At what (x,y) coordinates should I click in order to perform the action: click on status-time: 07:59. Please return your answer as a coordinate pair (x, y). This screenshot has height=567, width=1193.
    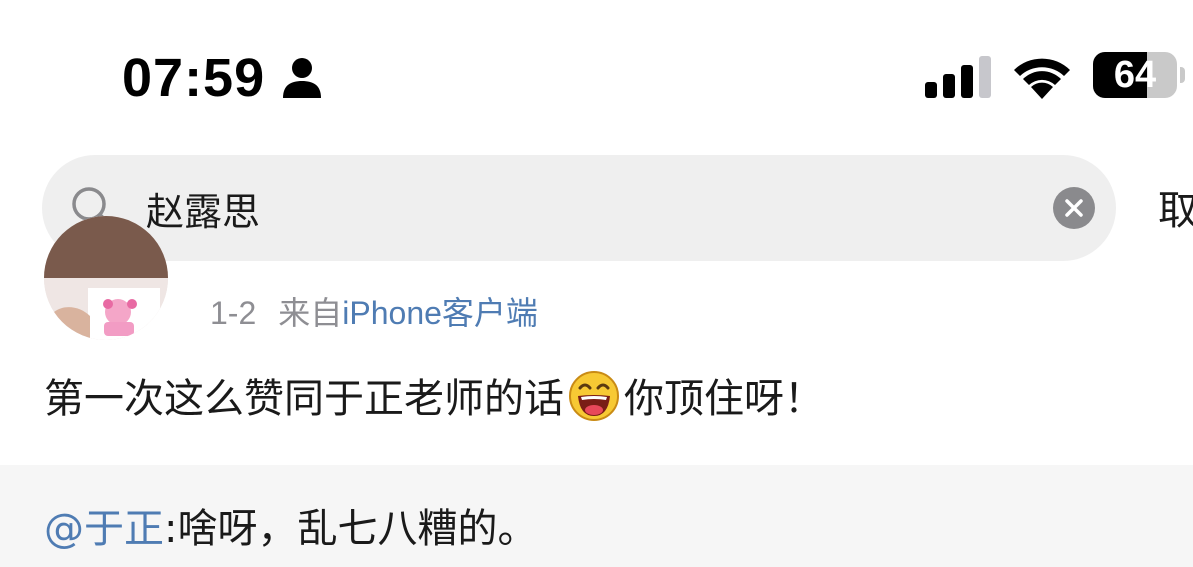
    Looking at the image, I should click on (194, 78).